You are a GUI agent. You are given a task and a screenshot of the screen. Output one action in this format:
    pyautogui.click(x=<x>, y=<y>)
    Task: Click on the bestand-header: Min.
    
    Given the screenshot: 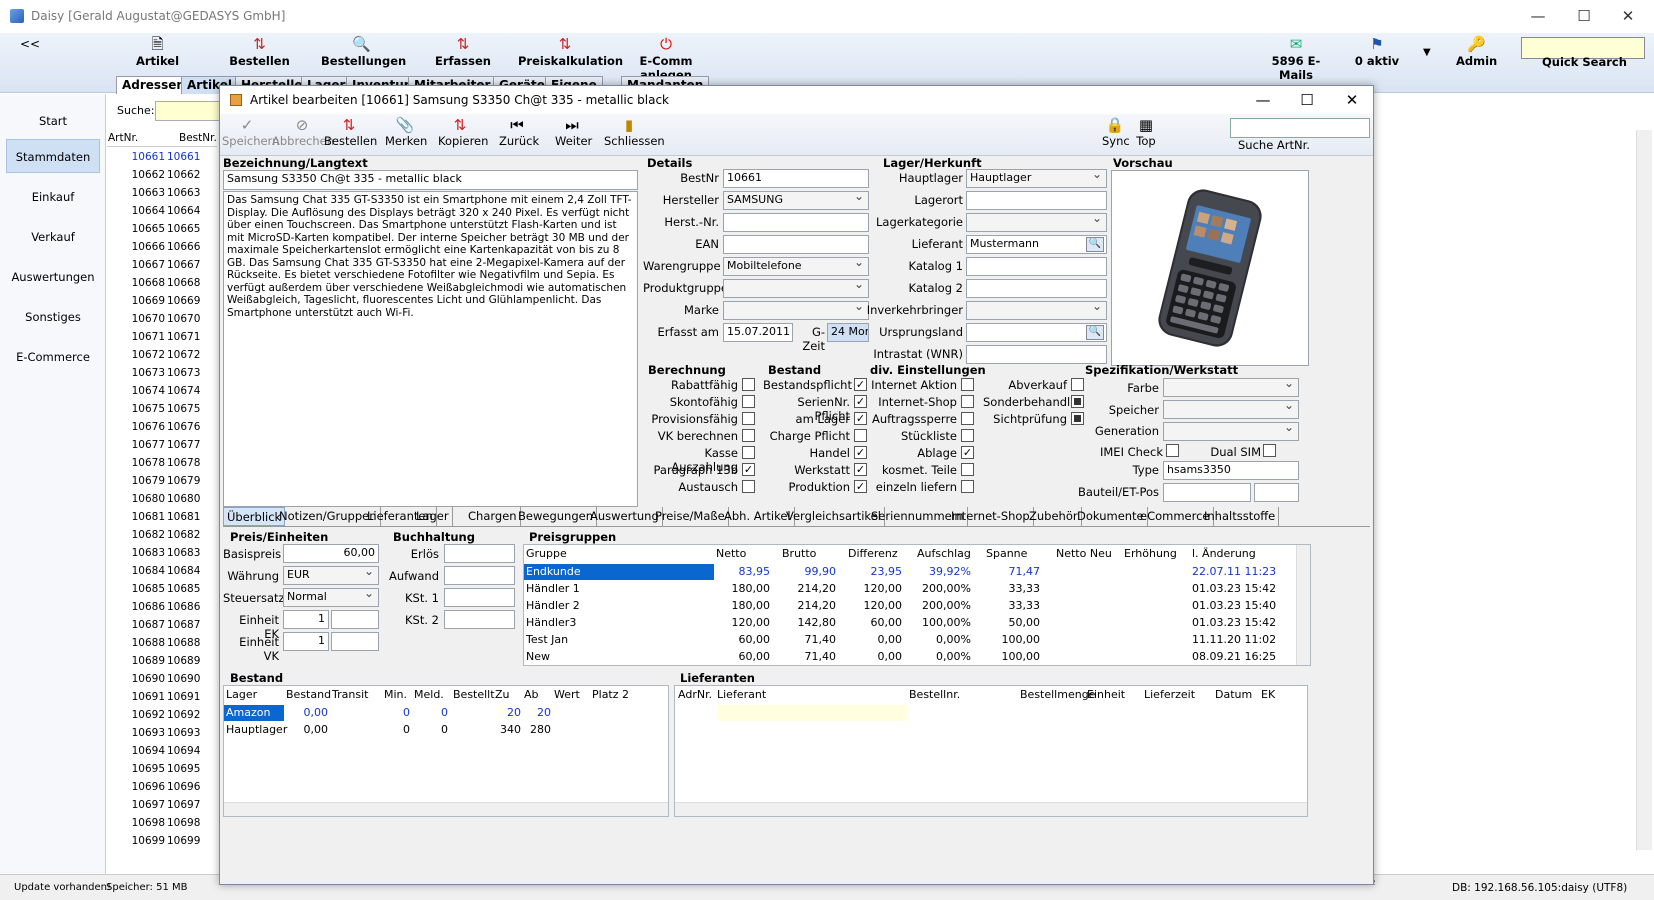 What is the action you would take?
    pyautogui.click(x=395, y=694)
    